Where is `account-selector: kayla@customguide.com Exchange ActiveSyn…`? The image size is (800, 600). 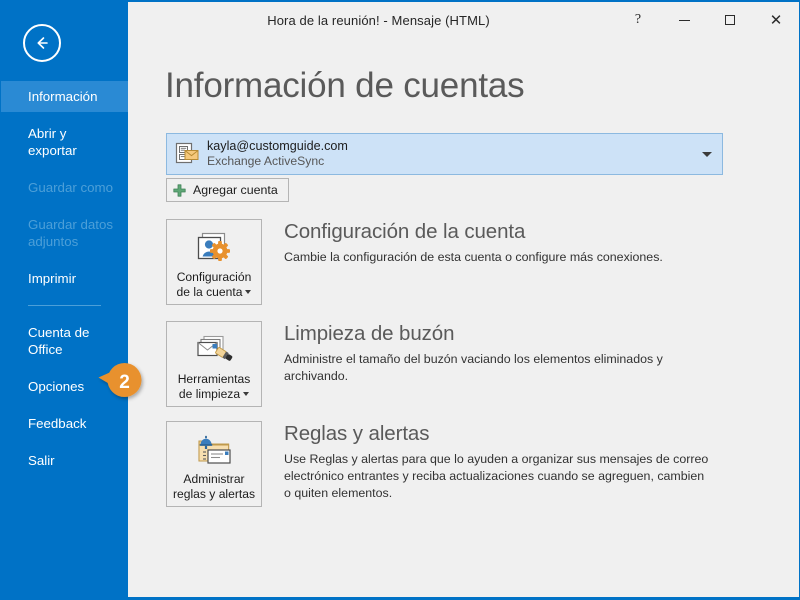
account-selector: kayla@customguide.com Exchange ActiveSyn… is located at coordinates (444, 154).